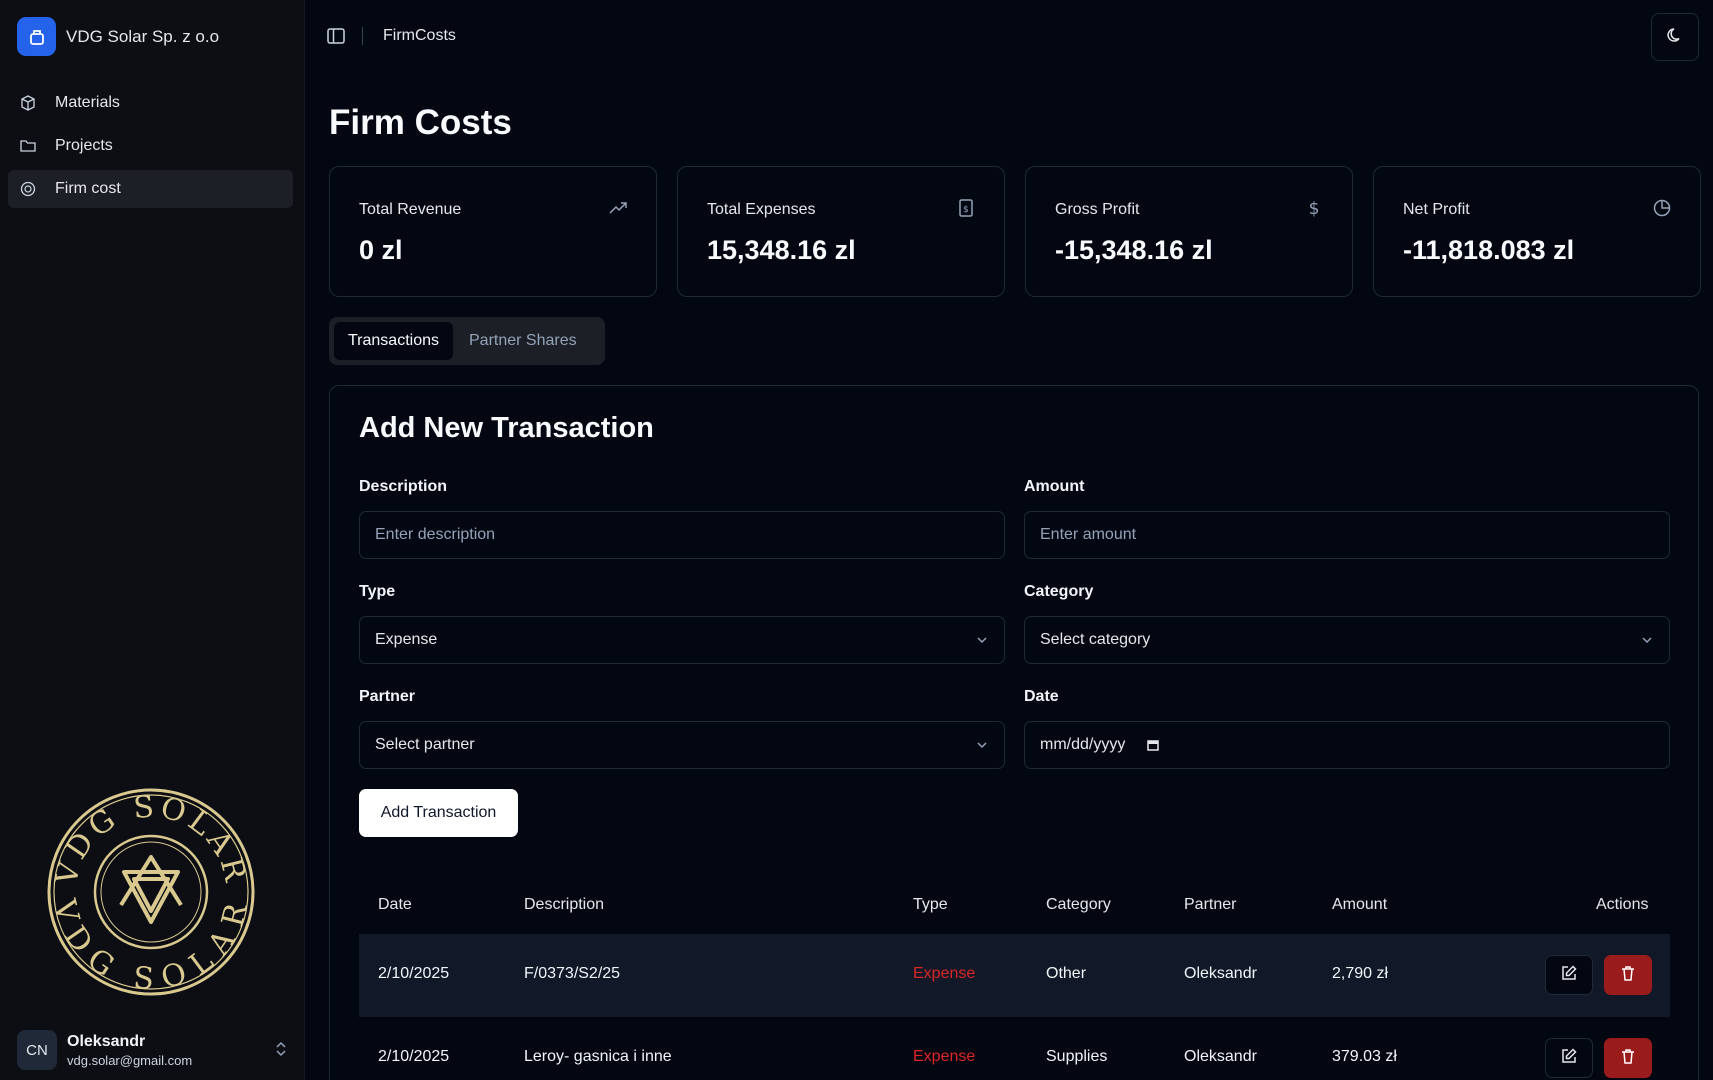 This screenshot has width=1713, height=1080. Describe the element at coordinates (438, 813) in the screenshot. I see `add-transaction-button: Add Transaction` at that location.